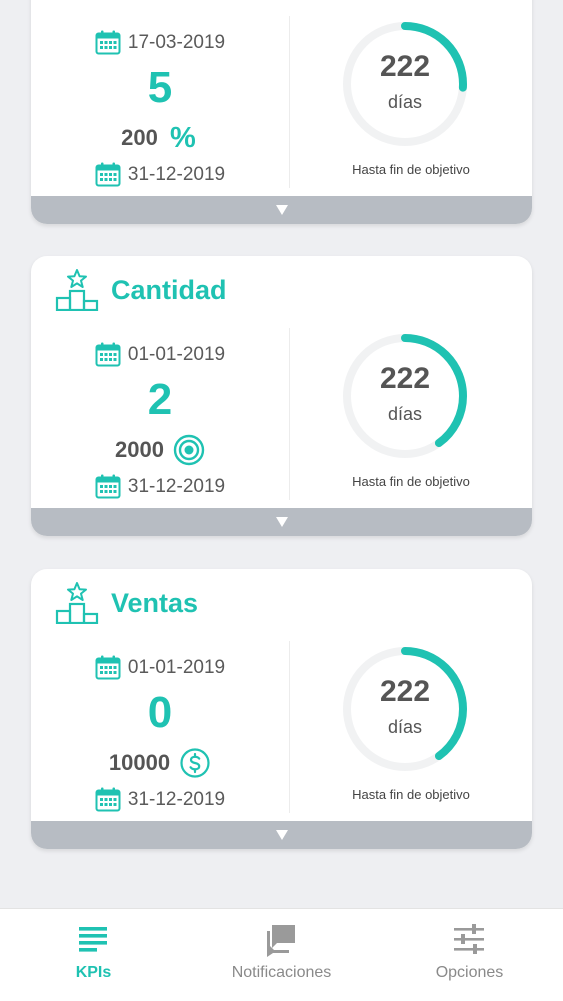  I want to click on target-icon, so click(189, 450).